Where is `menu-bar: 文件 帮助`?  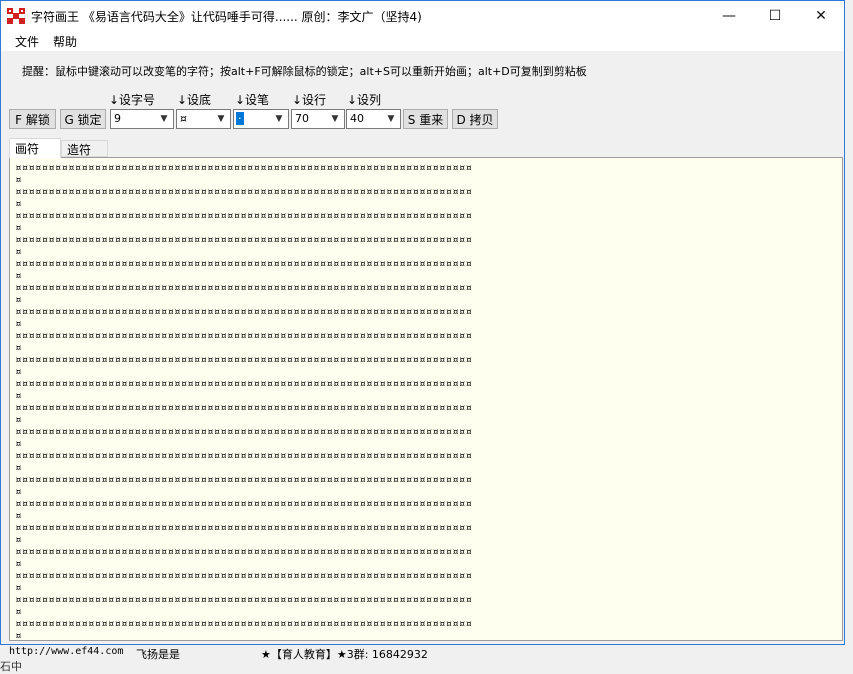 menu-bar: 文件 帮助 is located at coordinates (422, 41).